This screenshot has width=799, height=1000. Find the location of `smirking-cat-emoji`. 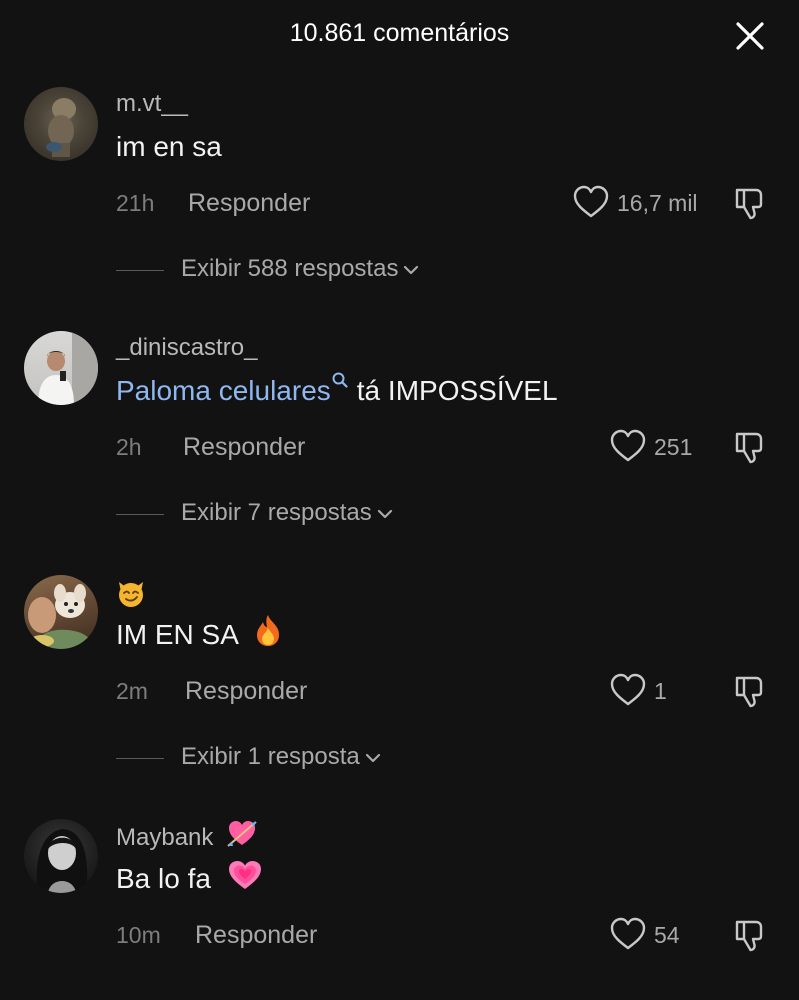

smirking-cat-emoji is located at coordinates (131, 596).